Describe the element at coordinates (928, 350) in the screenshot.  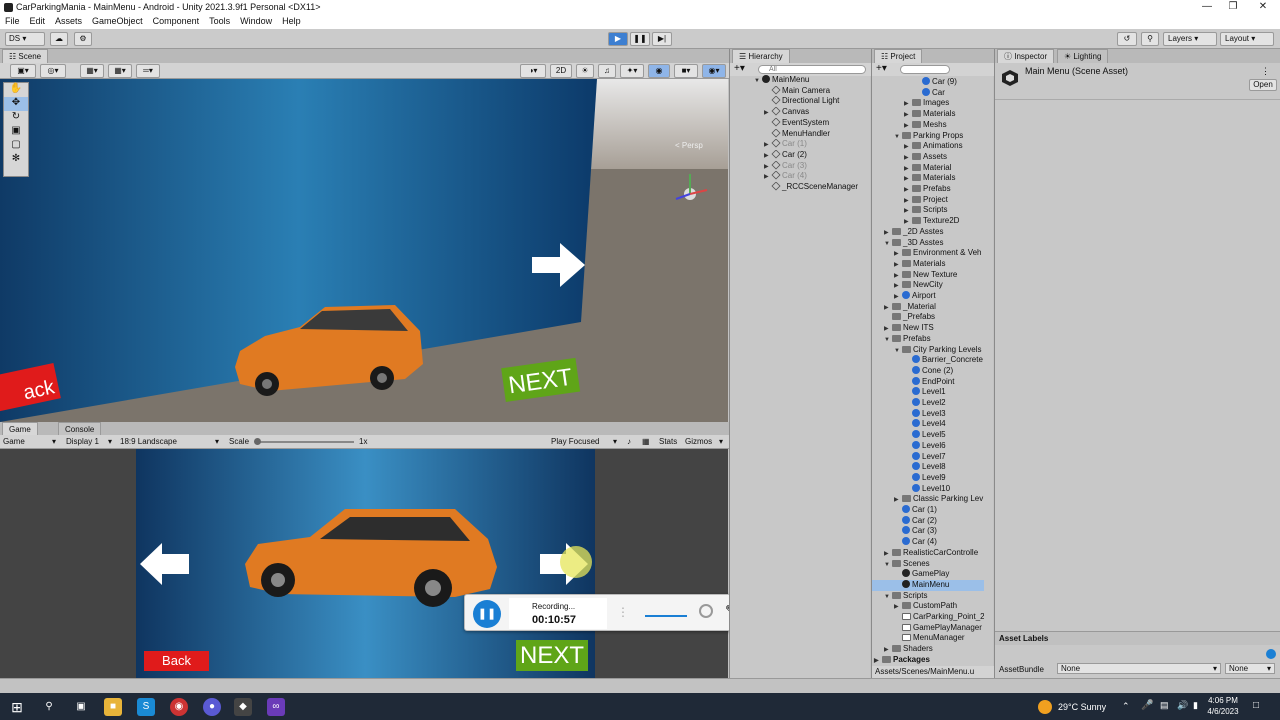
I see `project-item: ▼ City Parking Levels` at that location.